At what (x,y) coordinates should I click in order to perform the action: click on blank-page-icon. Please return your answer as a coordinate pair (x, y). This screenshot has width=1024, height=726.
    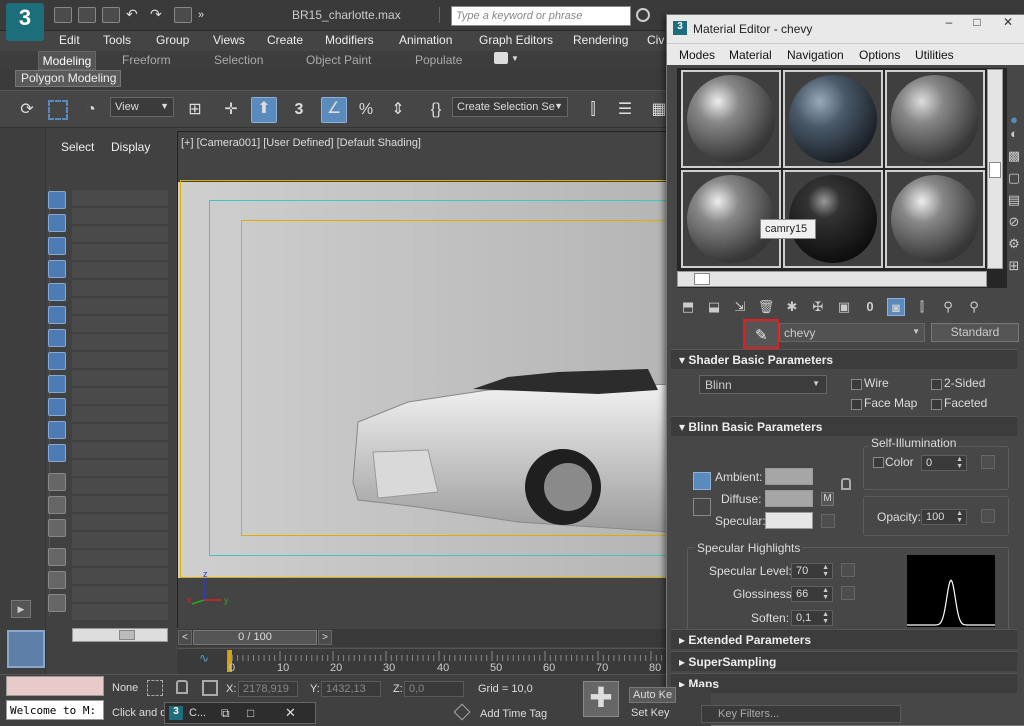
    Looking at the image, I should click on (57, 505).